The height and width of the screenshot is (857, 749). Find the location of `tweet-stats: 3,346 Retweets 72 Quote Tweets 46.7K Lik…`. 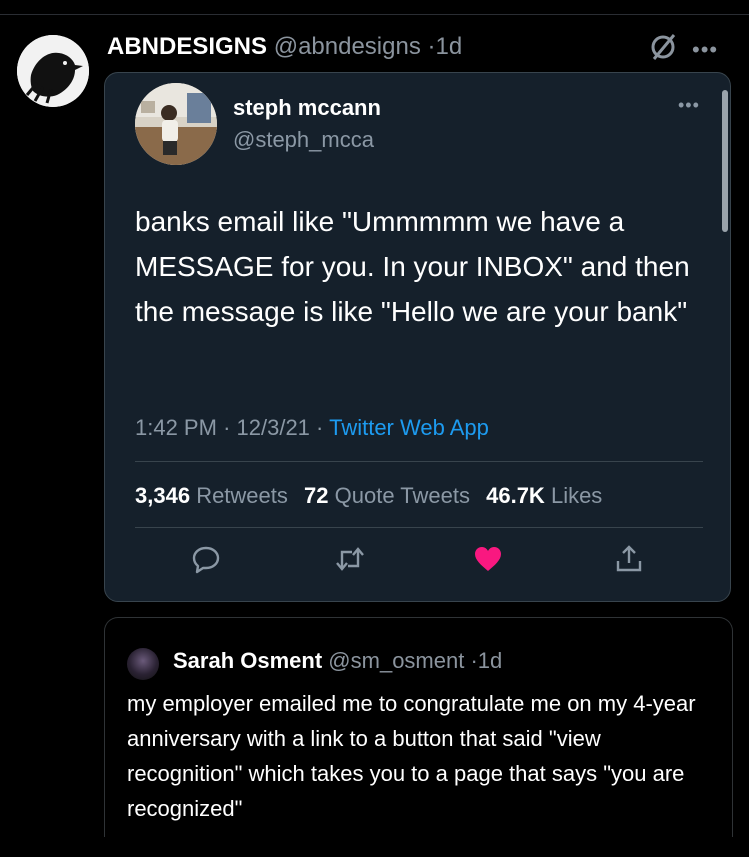

tweet-stats: 3,346 Retweets 72 Quote Tweets 46.7K Lik… is located at coordinates (368, 496).